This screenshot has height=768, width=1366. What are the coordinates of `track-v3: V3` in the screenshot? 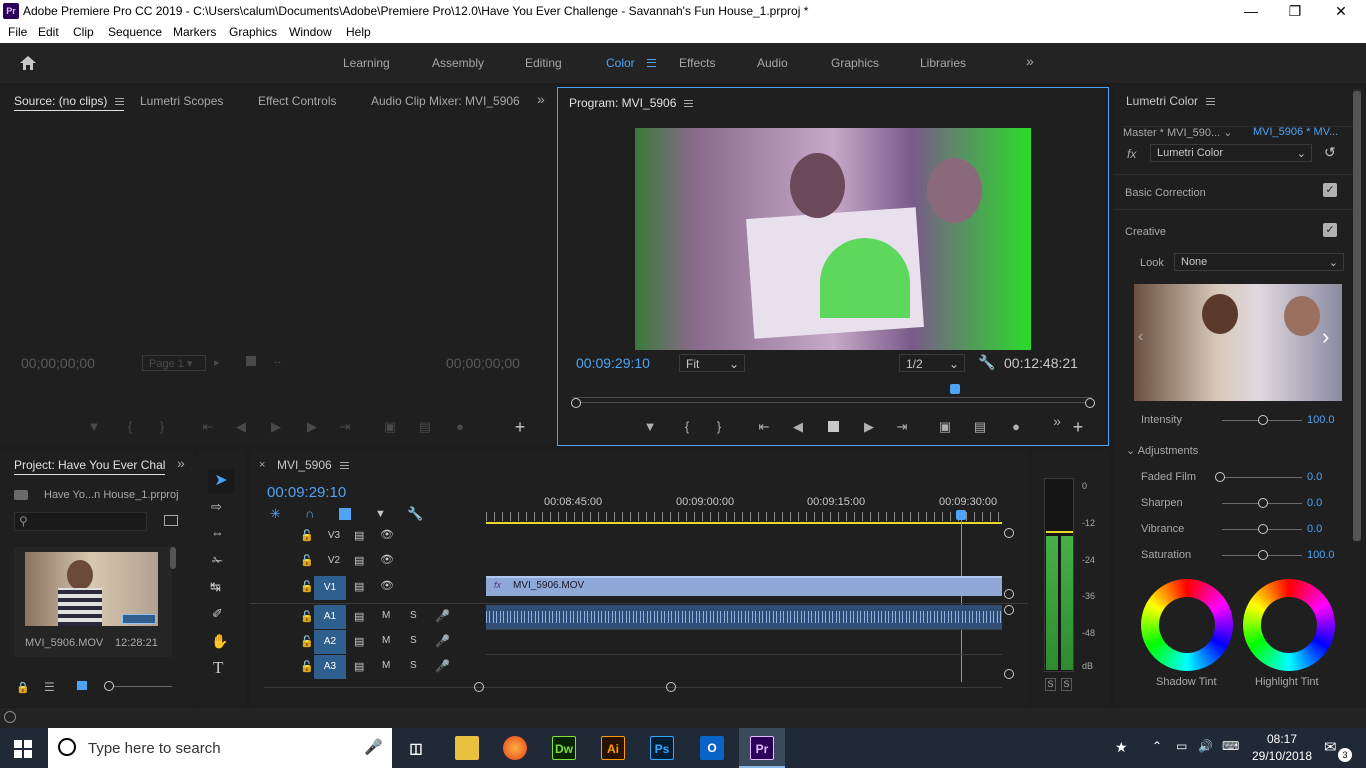 It's located at (334, 536).